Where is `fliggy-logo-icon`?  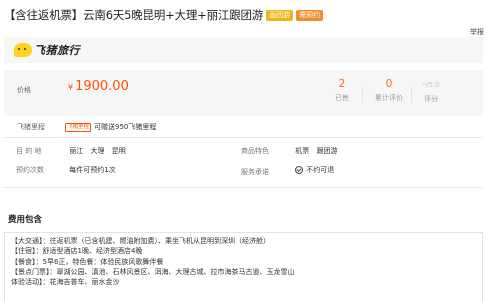
fliggy-logo-icon is located at coordinates (23, 50).